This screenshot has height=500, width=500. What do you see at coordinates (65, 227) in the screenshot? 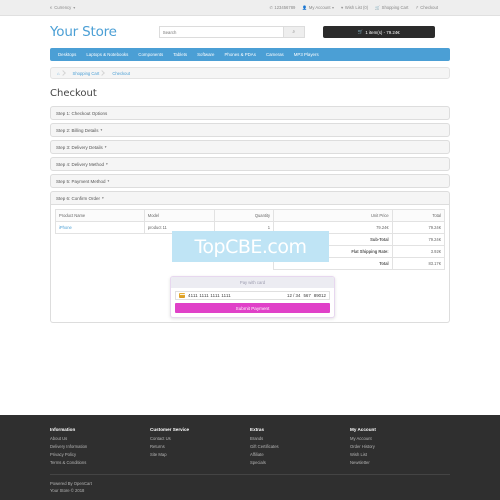
I see `product-link: iPhone` at bounding box center [65, 227].